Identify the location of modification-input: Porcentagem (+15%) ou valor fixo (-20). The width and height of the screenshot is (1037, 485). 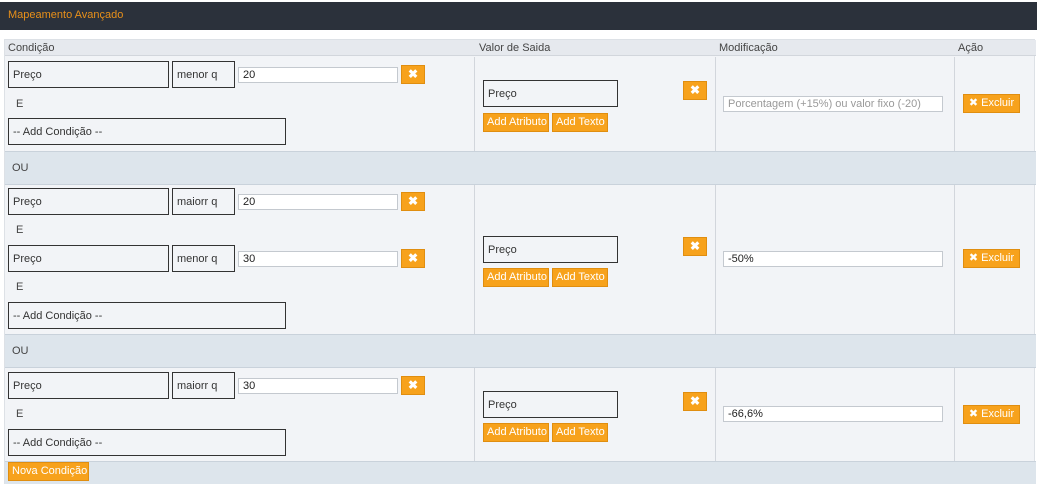
(833, 104).